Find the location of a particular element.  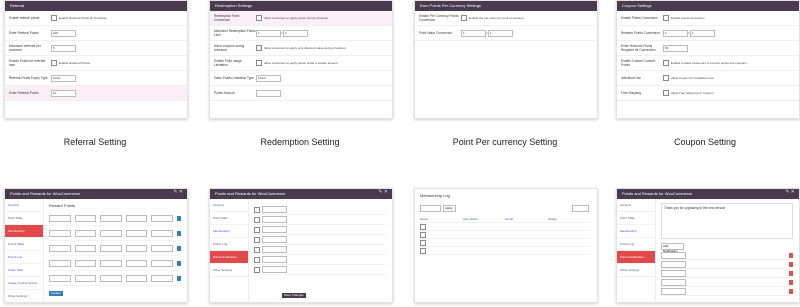

save-changes-button: Save Changes is located at coordinates (294, 295).